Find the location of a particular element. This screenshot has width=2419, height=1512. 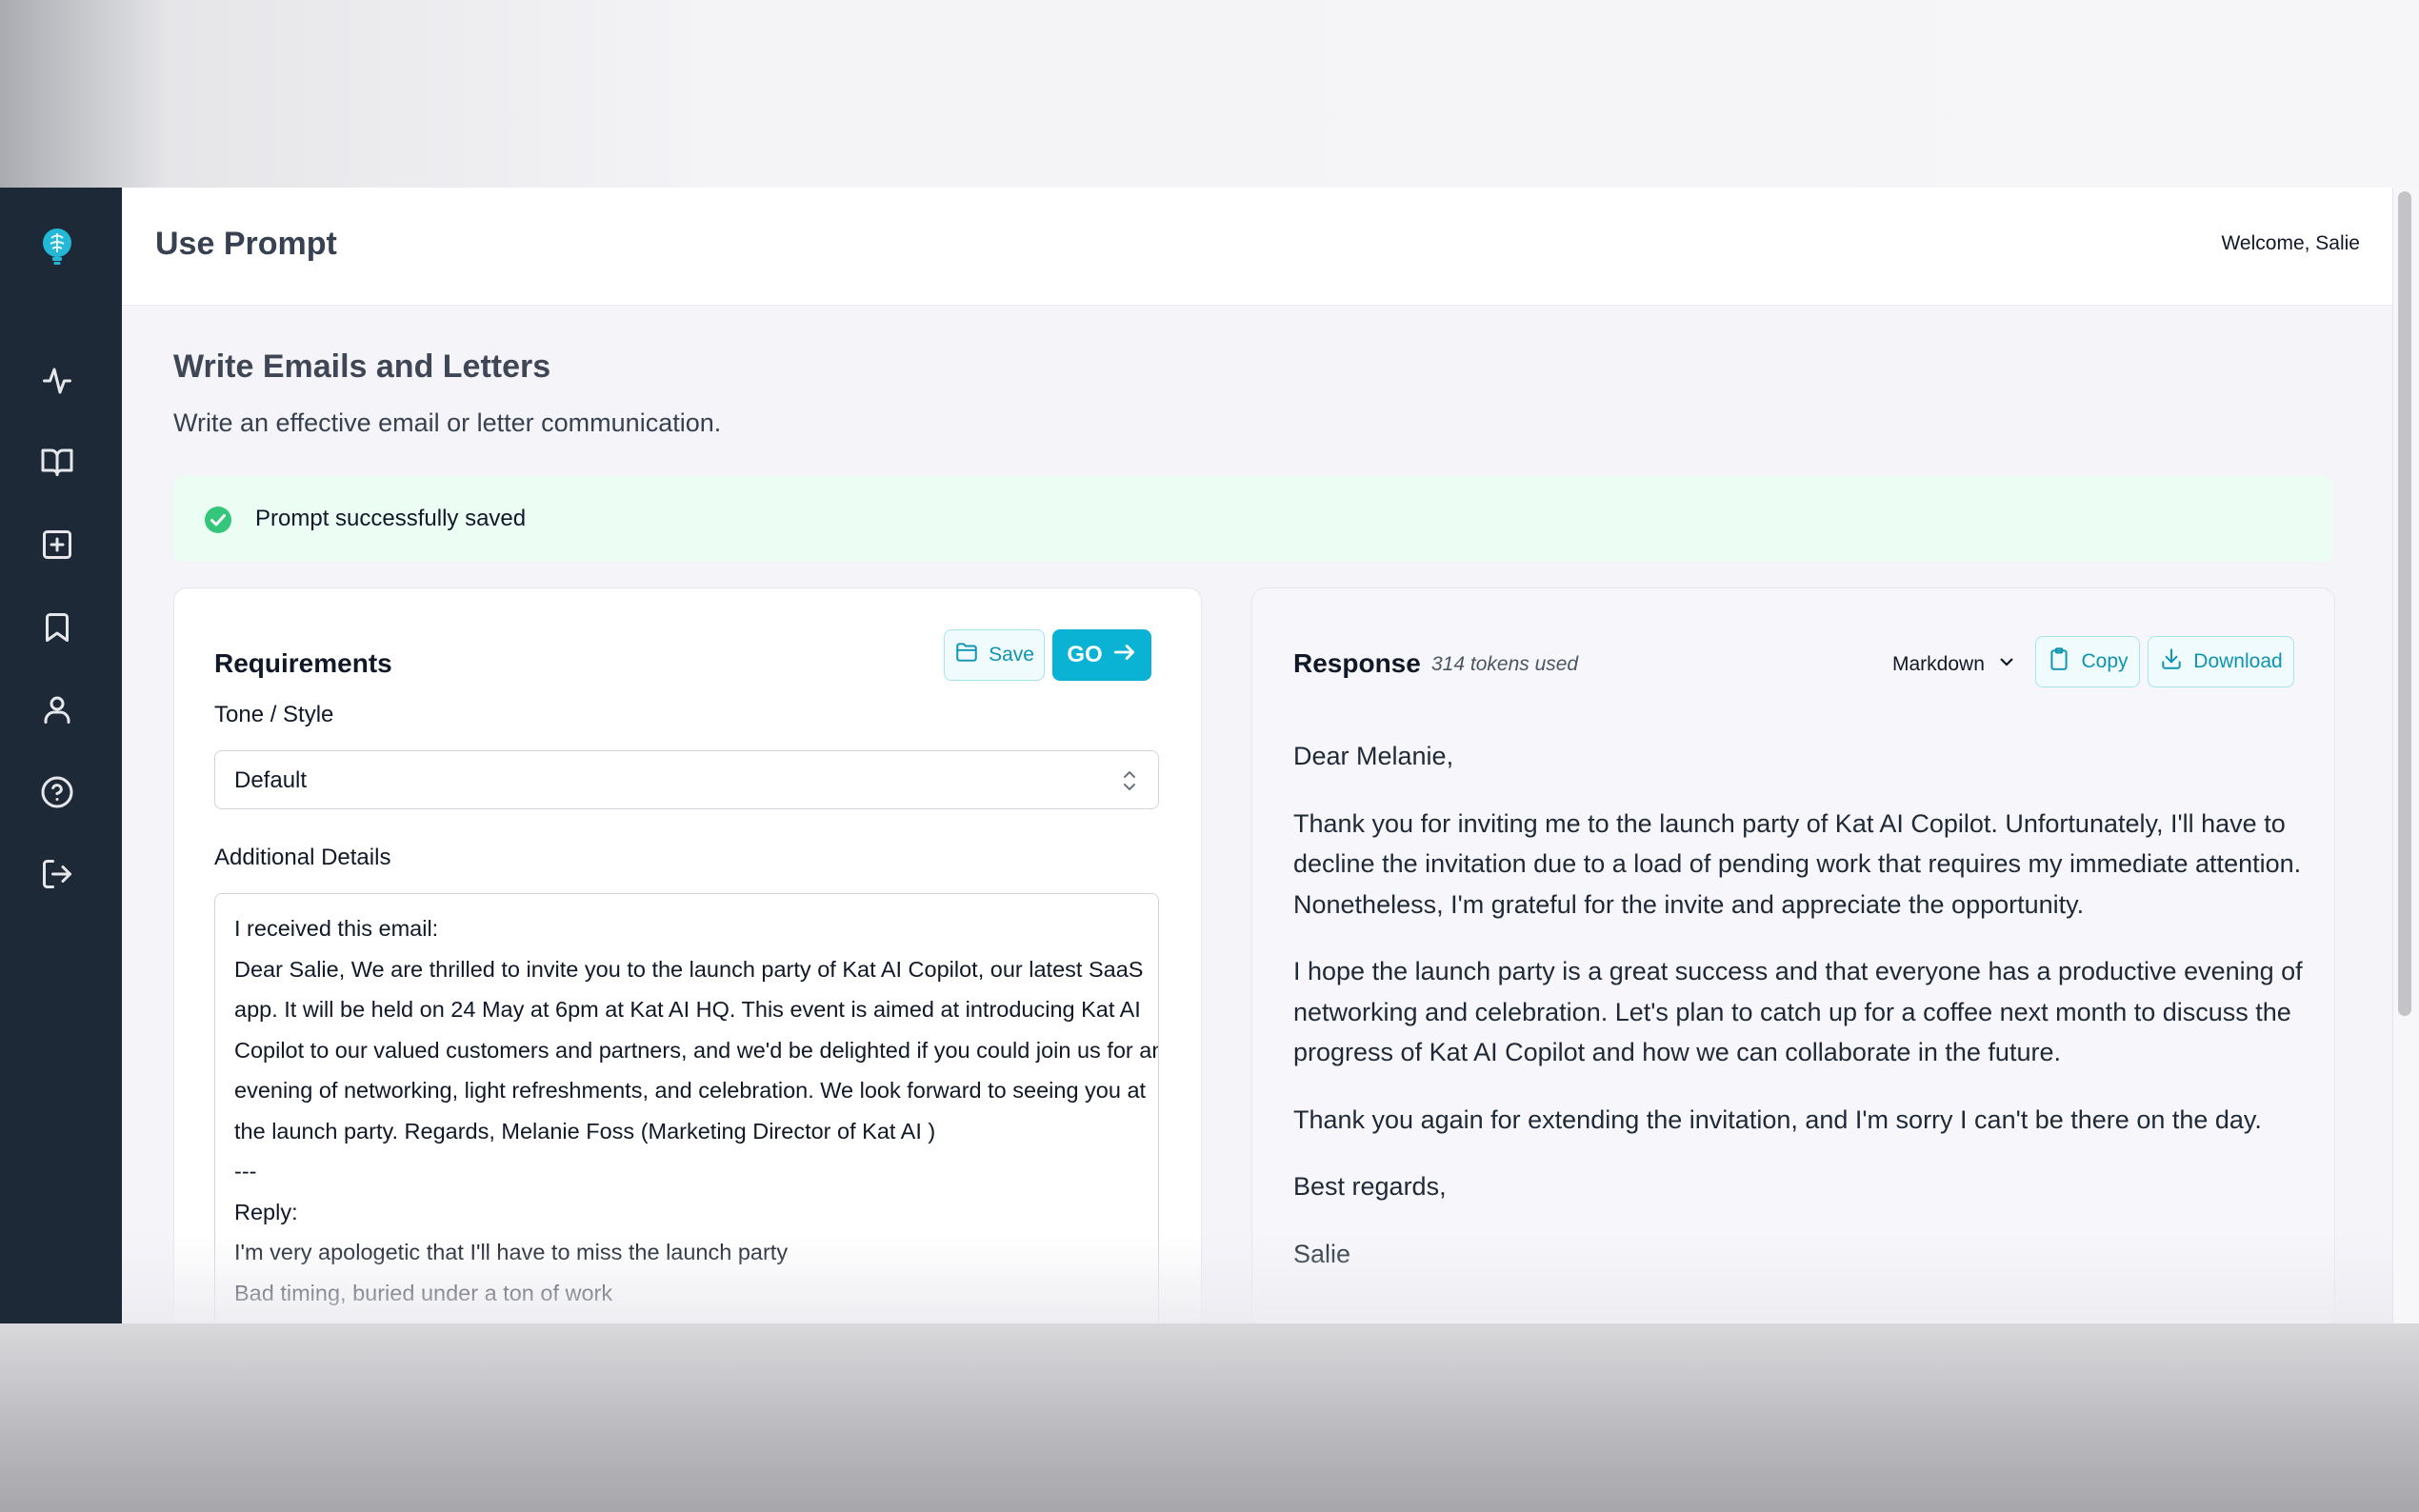

user-icon is located at coordinates (57, 709).